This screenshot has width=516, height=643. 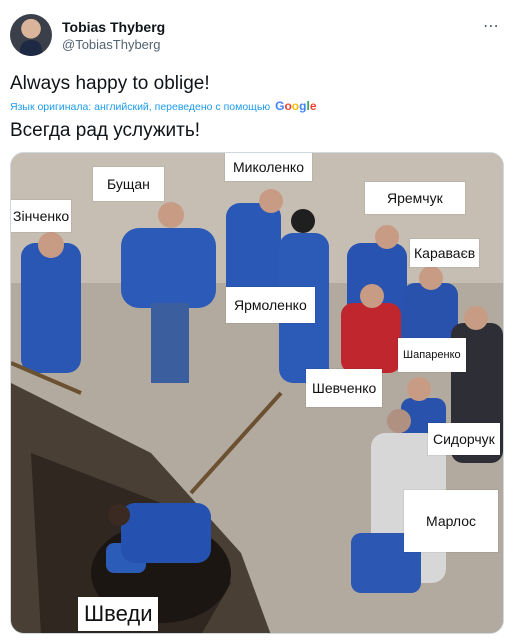 I want to click on google-logo: Google, so click(x=296, y=106).